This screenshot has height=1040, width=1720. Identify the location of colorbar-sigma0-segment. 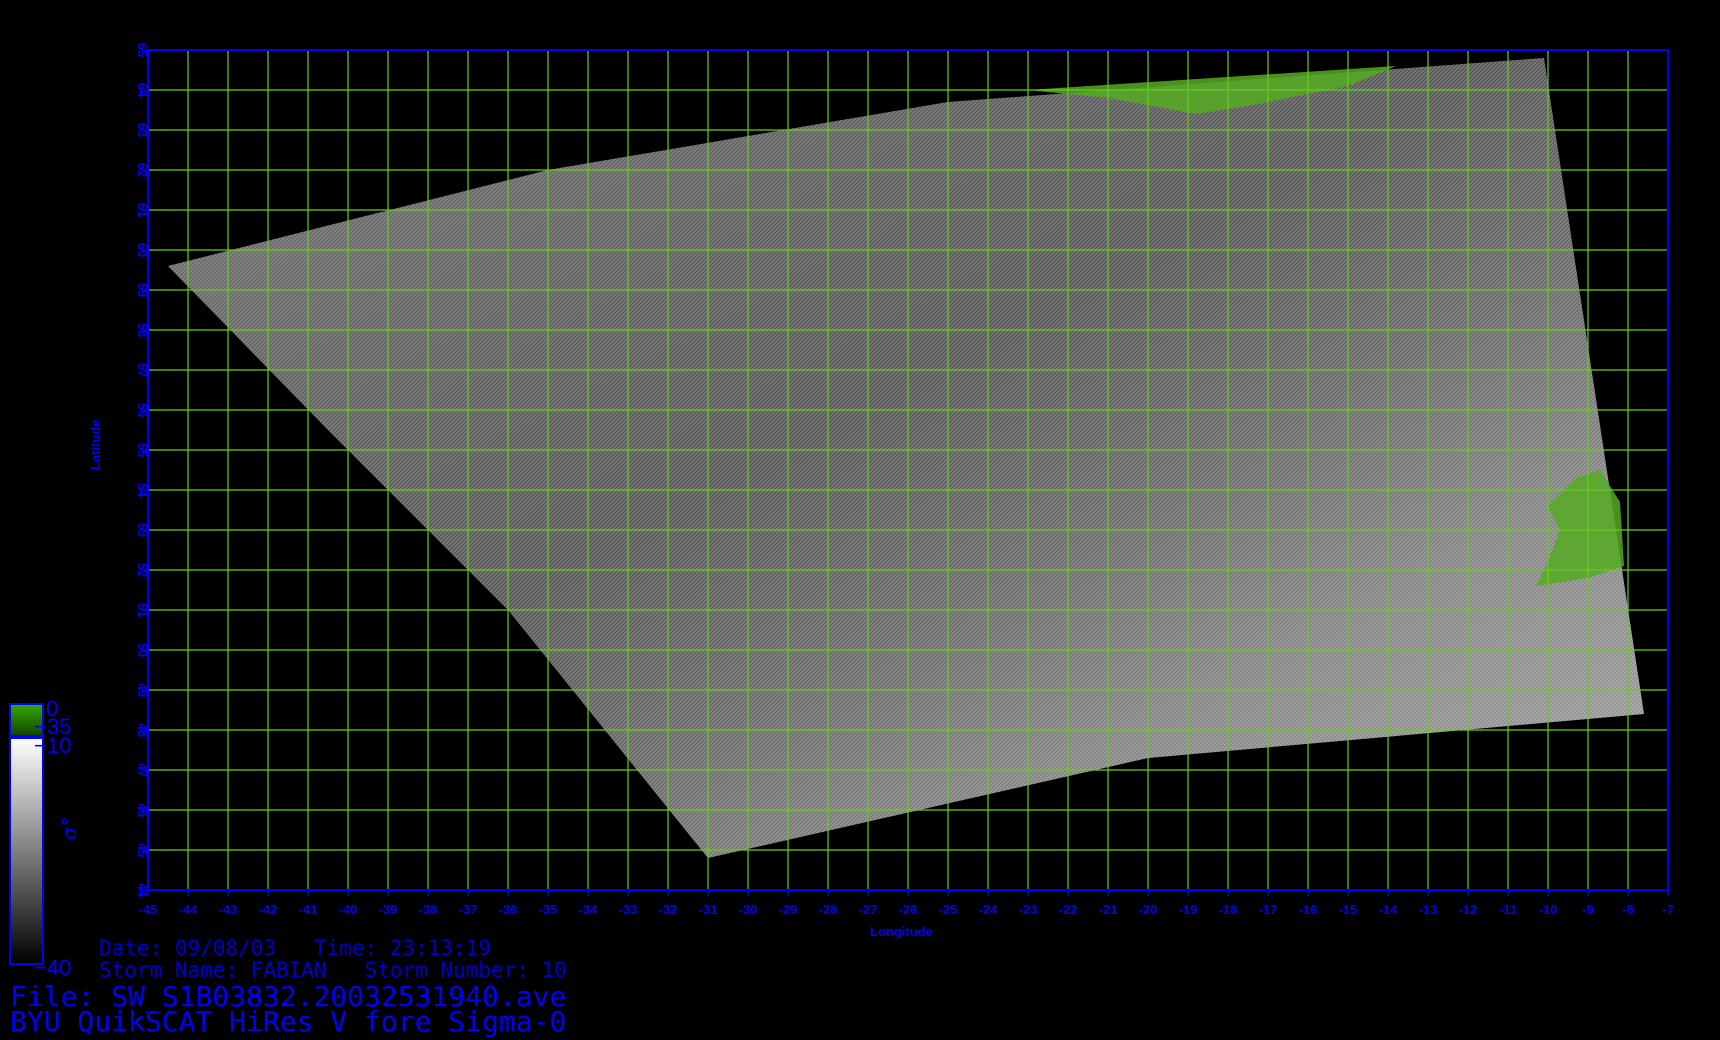
(26, 851).